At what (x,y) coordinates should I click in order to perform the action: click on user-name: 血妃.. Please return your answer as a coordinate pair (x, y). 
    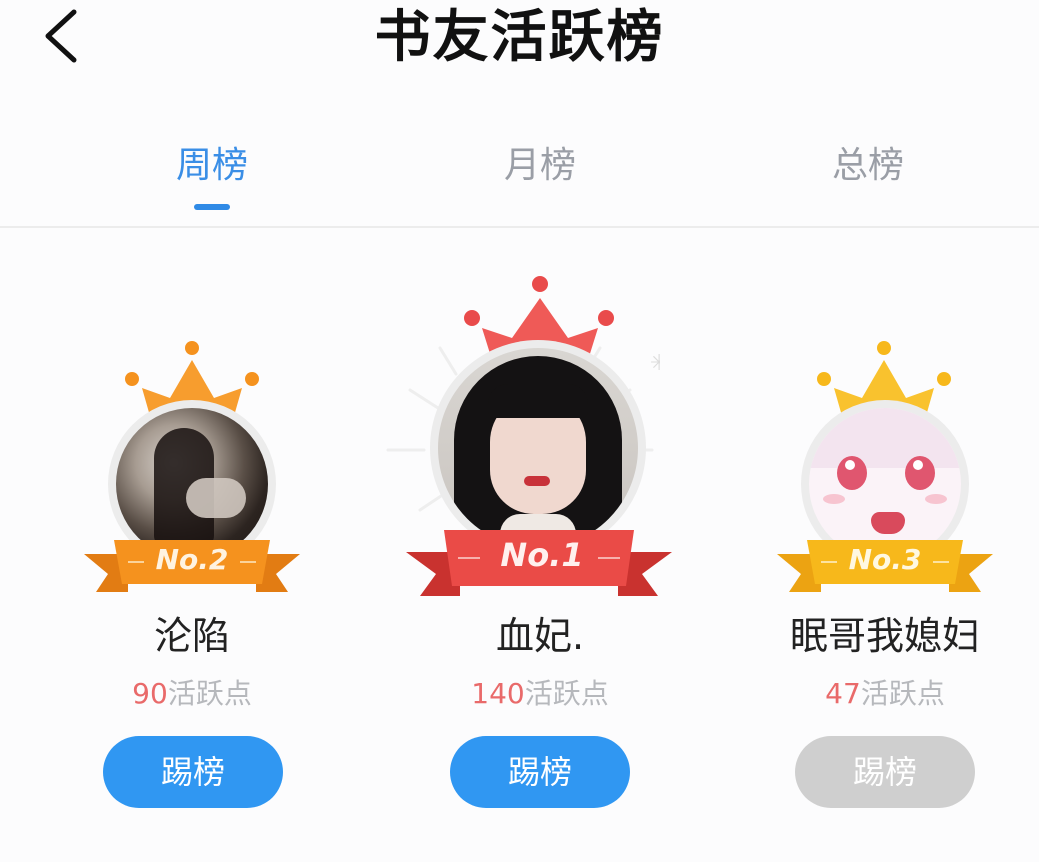
    Looking at the image, I should click on (540, 636).